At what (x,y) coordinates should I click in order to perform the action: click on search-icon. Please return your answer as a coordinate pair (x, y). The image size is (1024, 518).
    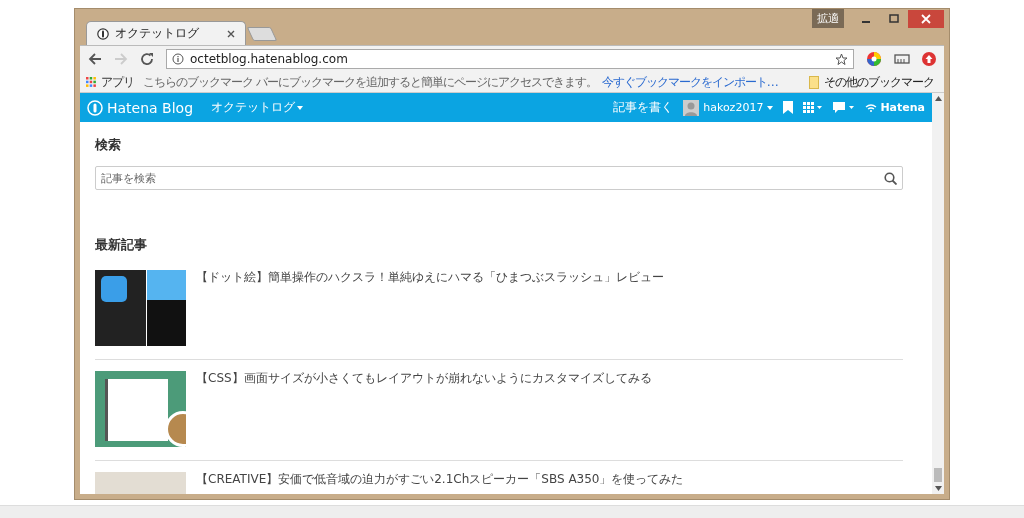
    Looking at the image, I should click on (890, 178).